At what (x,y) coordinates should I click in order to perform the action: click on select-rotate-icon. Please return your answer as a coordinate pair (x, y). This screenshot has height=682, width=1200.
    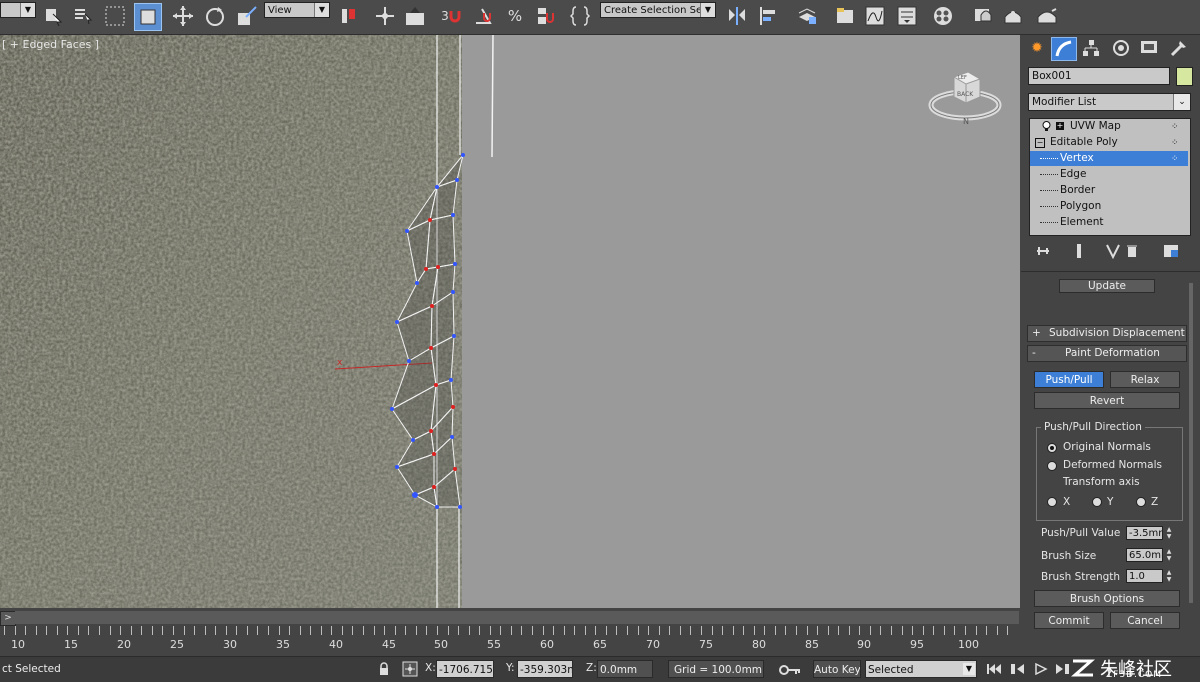
    Looking at the image, I should click on (215, 16).